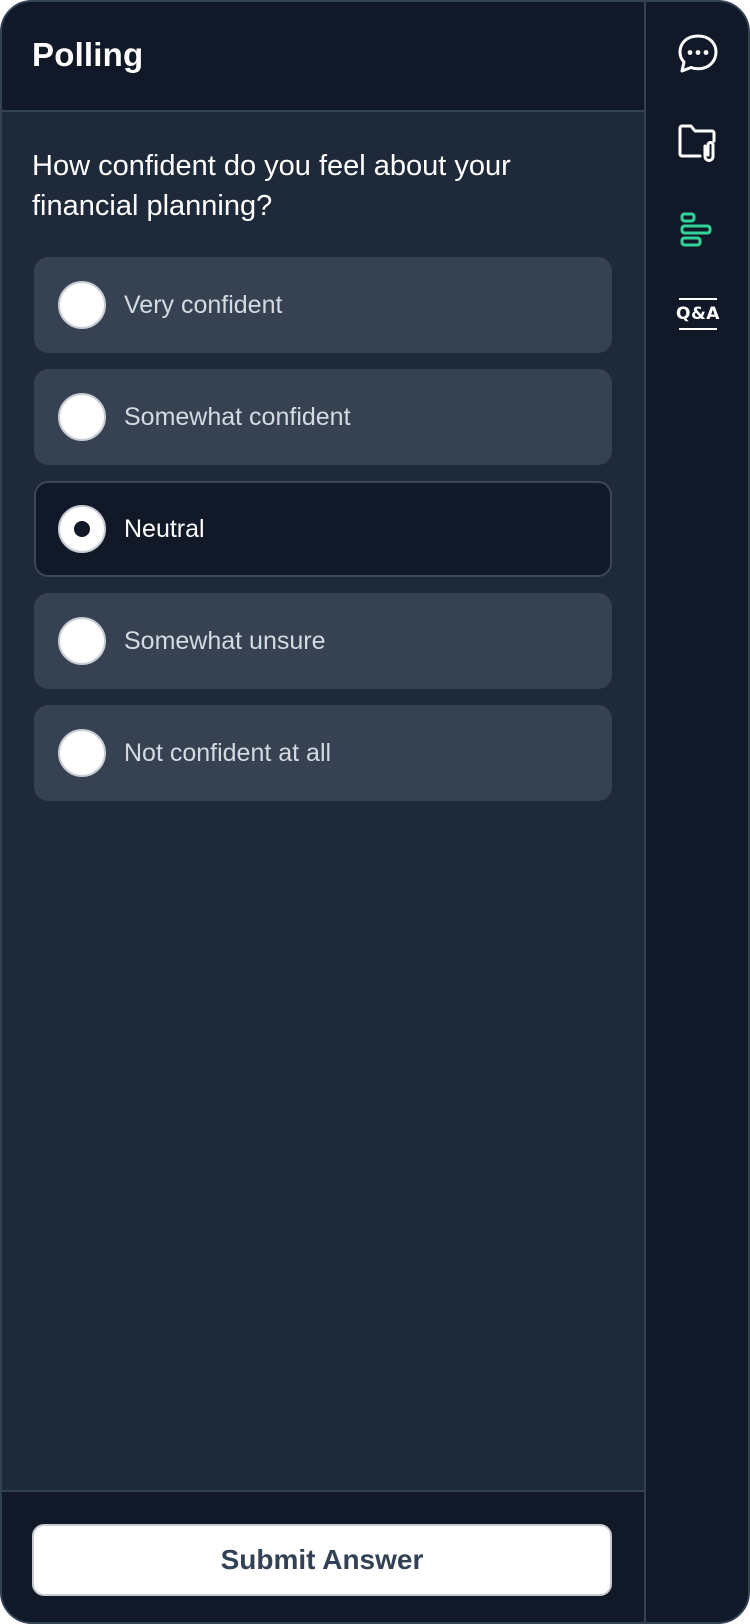 This screenshot has height=1624, width=750. Describe the element at coordinates (698, 329) in the screenshot. I see `qa-icon-bottom-line` at that location.